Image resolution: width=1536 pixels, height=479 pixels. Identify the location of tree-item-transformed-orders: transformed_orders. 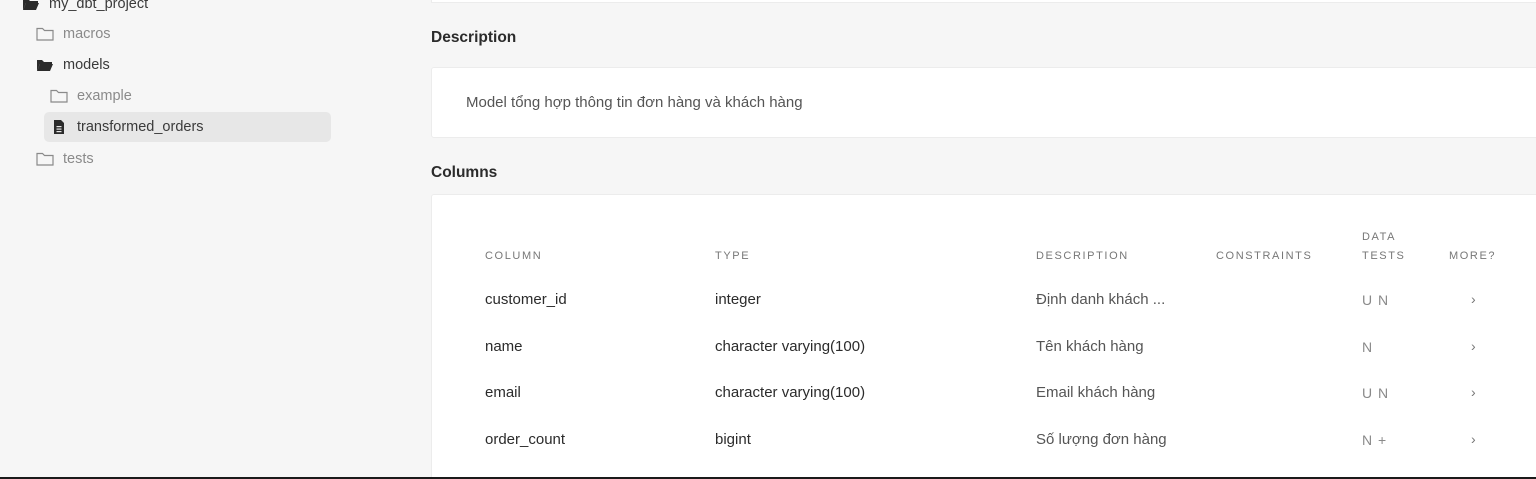
(187, 127).